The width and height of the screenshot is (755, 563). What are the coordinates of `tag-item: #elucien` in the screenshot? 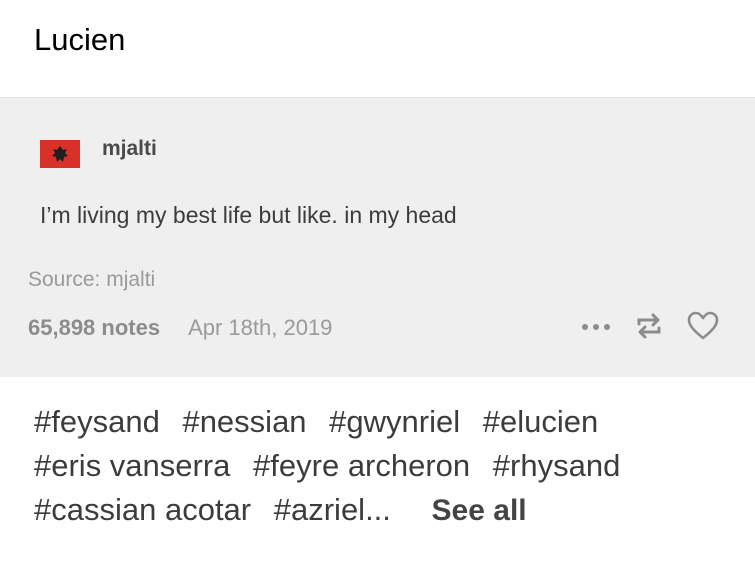 It's located at (540, 421).